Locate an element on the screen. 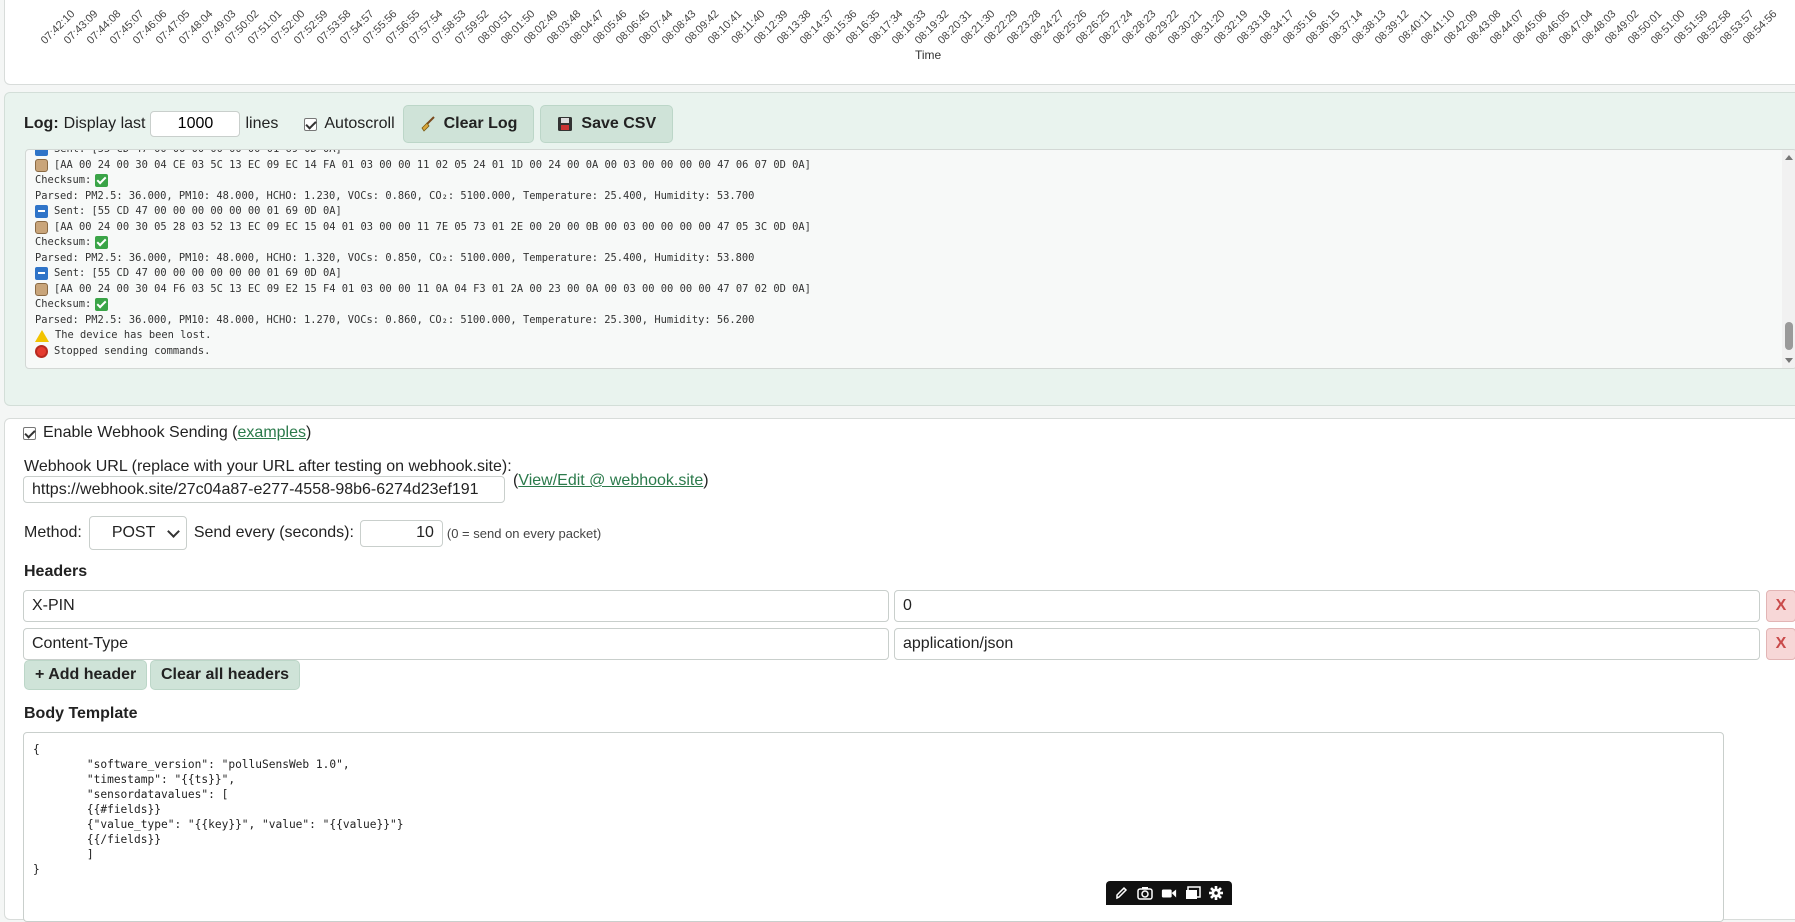  log-label: Log: is located at coordinates (41, 123).